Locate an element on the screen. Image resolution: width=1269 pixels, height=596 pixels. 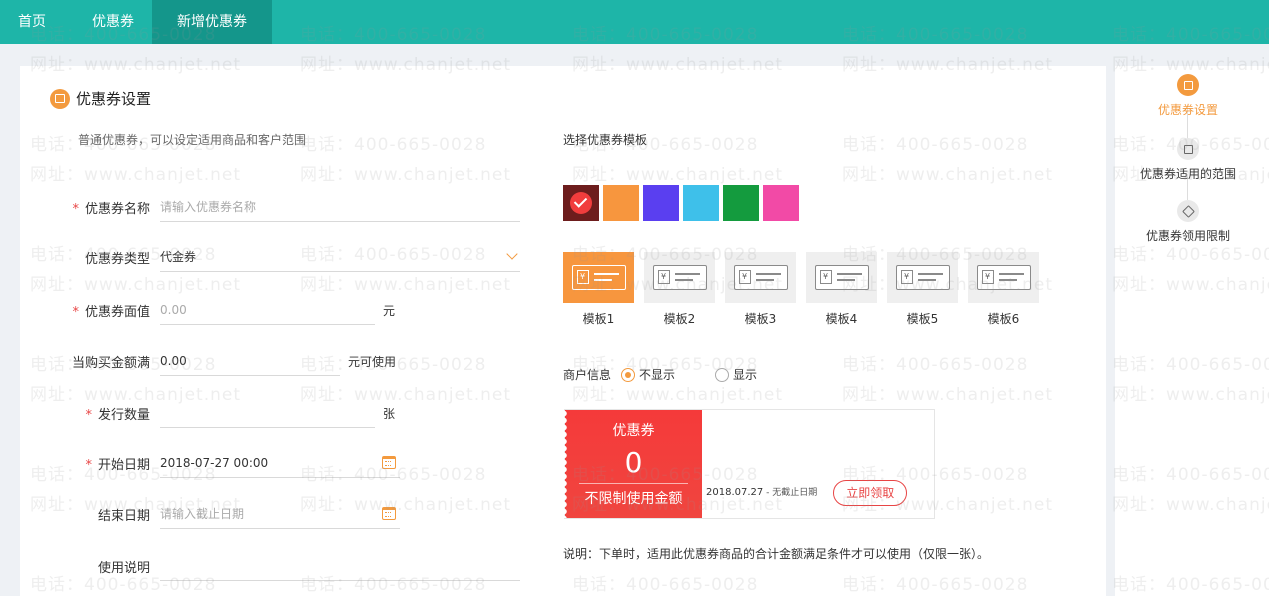
step-coupon-limits: 优惠券领用限制 is located at coordinates (1188, 222).